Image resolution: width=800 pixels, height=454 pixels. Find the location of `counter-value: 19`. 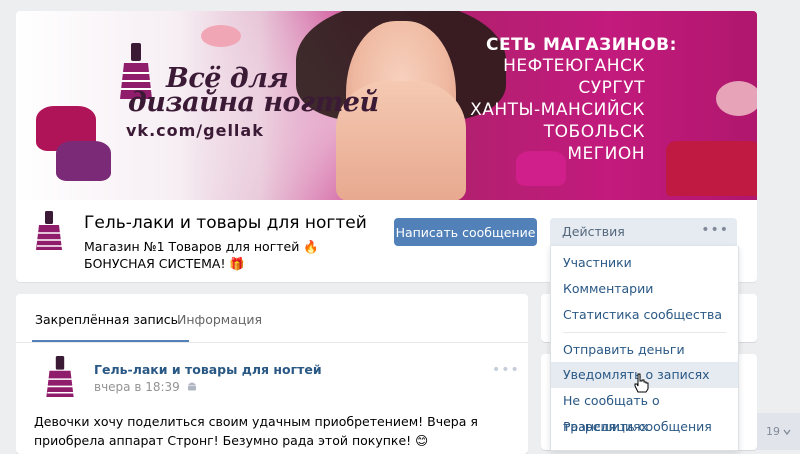

counter-value: 19 is located at coordinates (773, 431).